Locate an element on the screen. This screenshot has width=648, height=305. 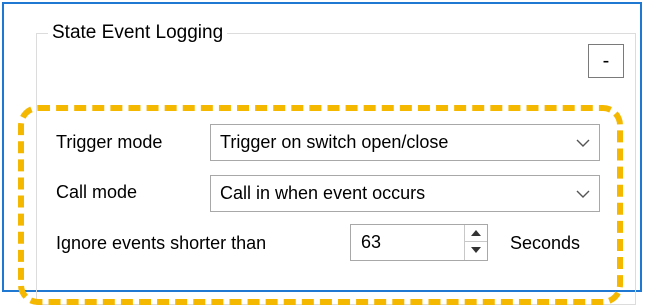
collapse-button: - is located at coordinates (606, 61).